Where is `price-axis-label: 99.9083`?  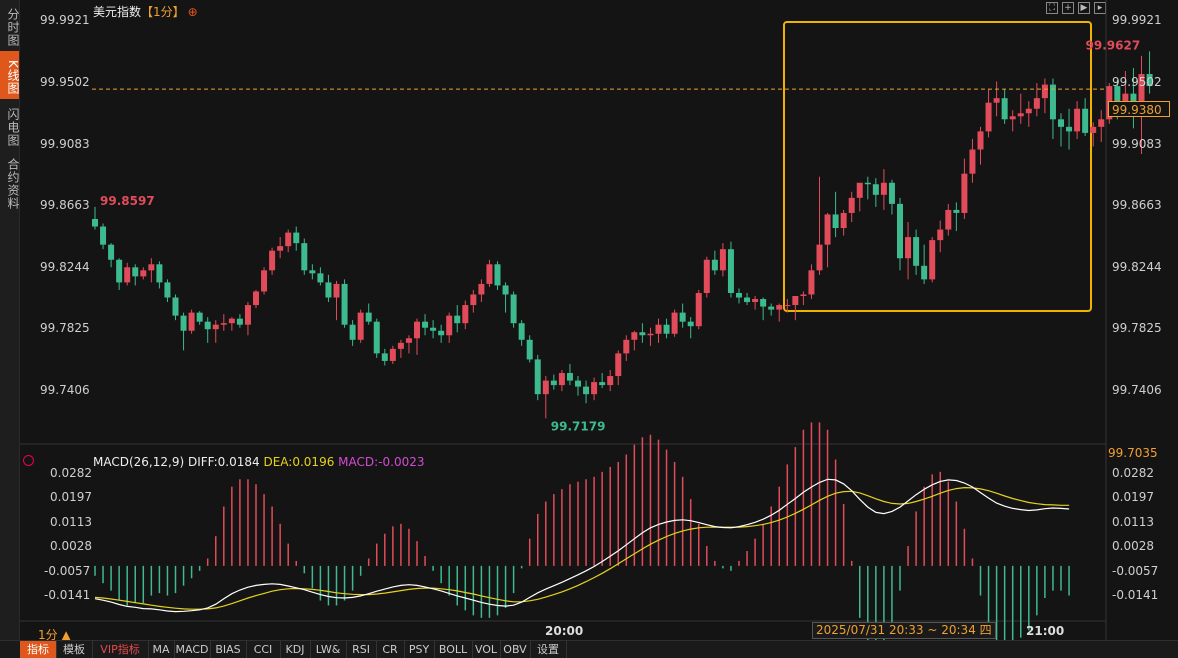 price-axis-label: 99.9083 is located at coordinates (1137, 144).